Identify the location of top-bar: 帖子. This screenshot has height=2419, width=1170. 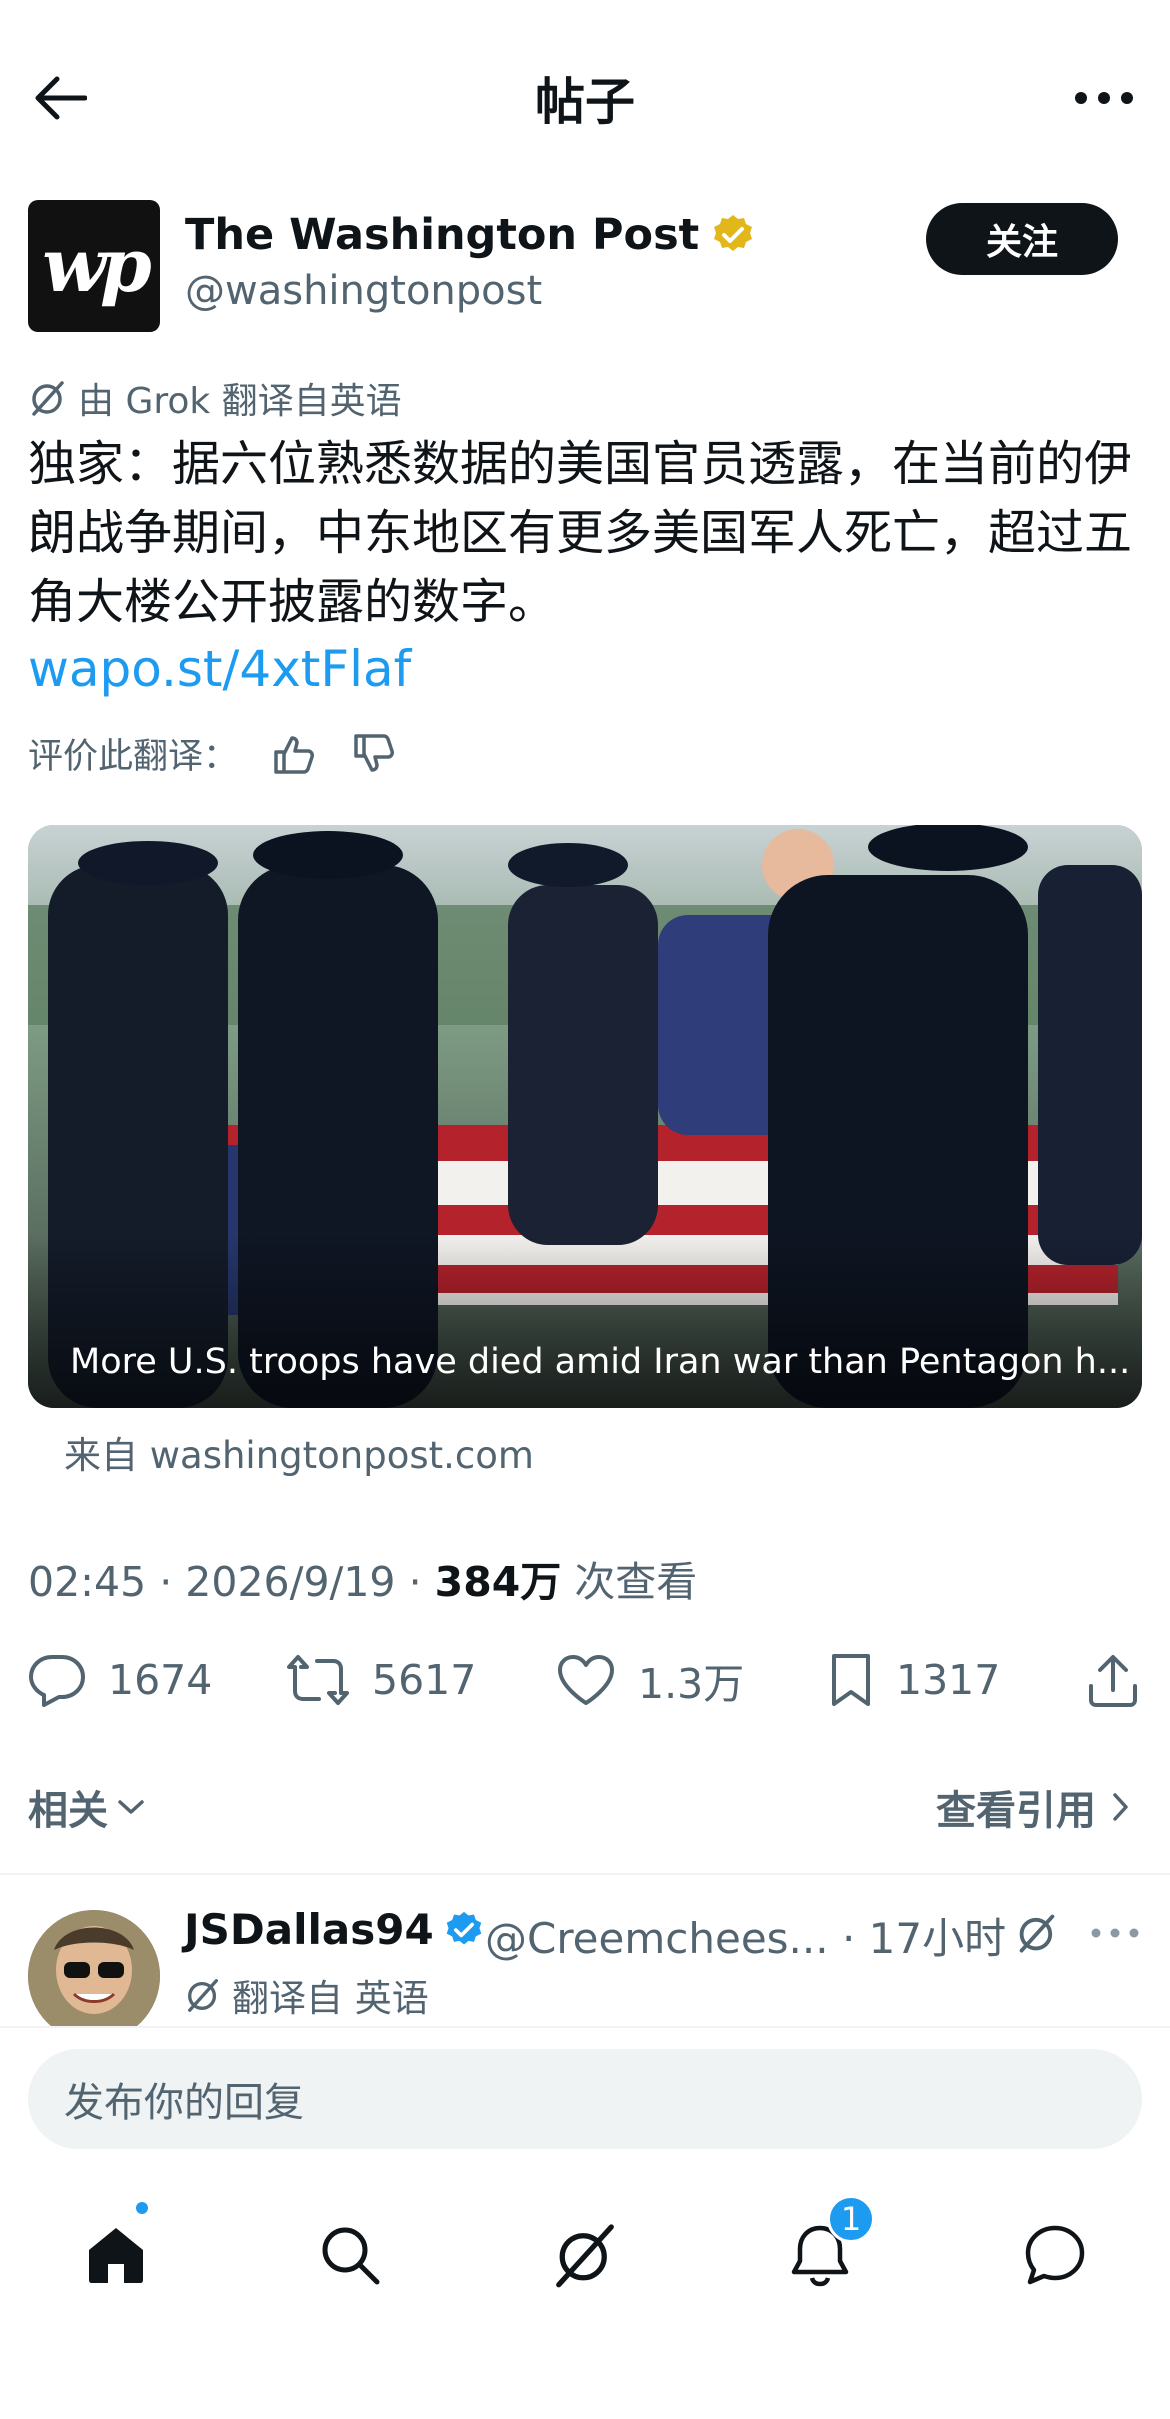
(585, 95).